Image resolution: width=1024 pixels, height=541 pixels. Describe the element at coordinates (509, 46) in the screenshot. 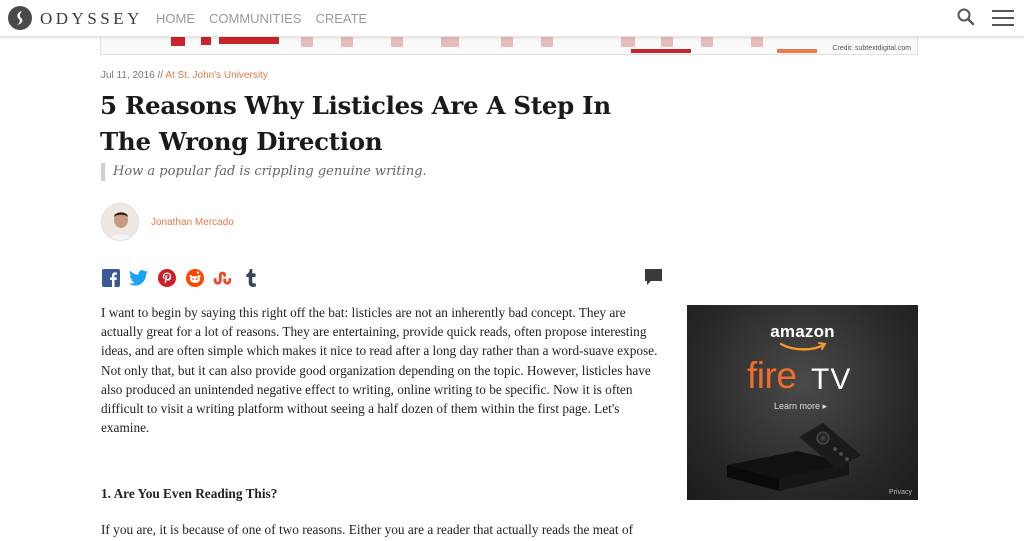

I see `hero-image: Credit: subtextdigital.com` at that location.